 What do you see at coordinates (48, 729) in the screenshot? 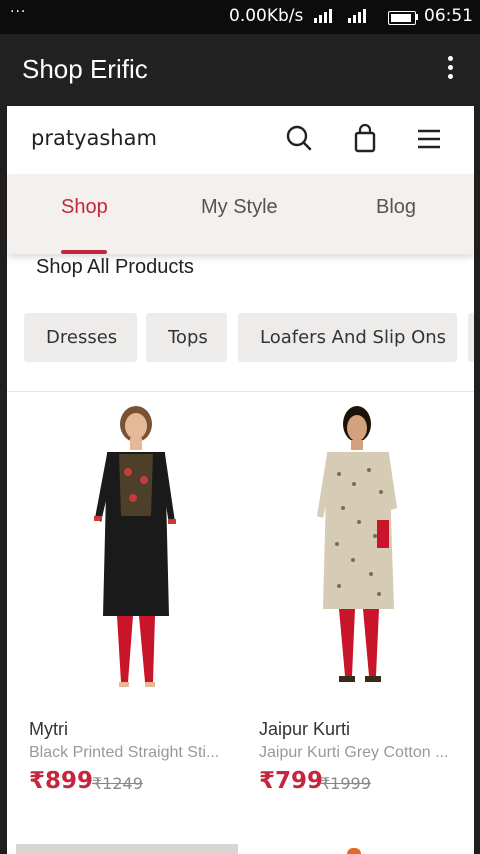
I see `product-brand: Mytri` at bounding box center [48, 729].